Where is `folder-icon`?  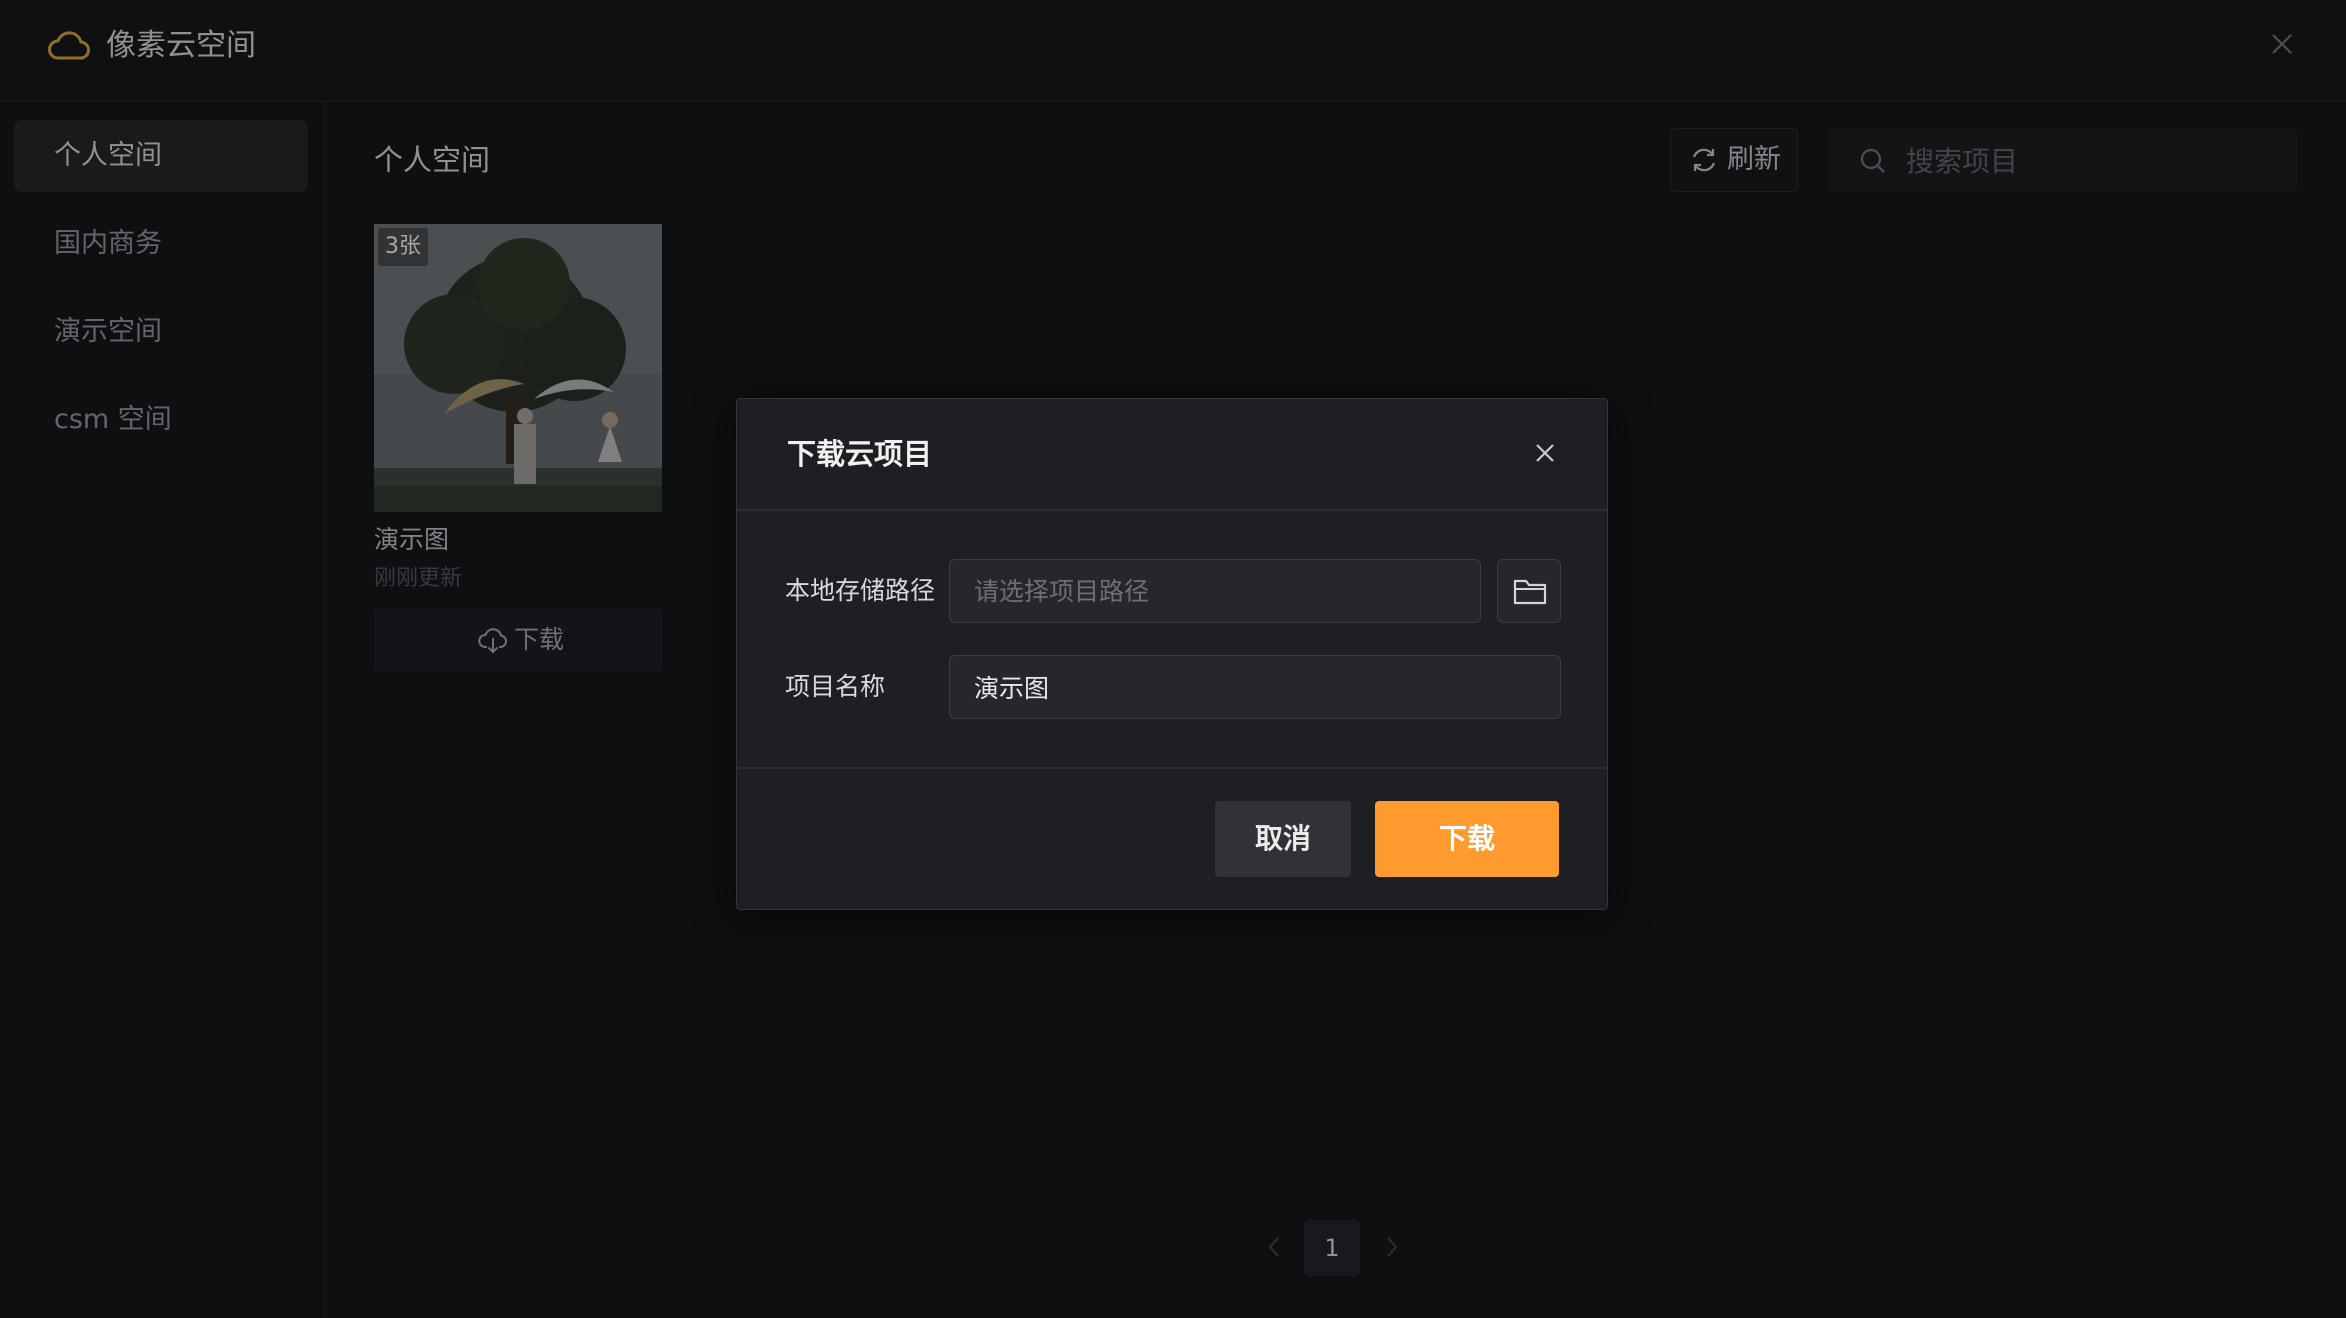 folder-icon is located at coordinates (1530, 592).